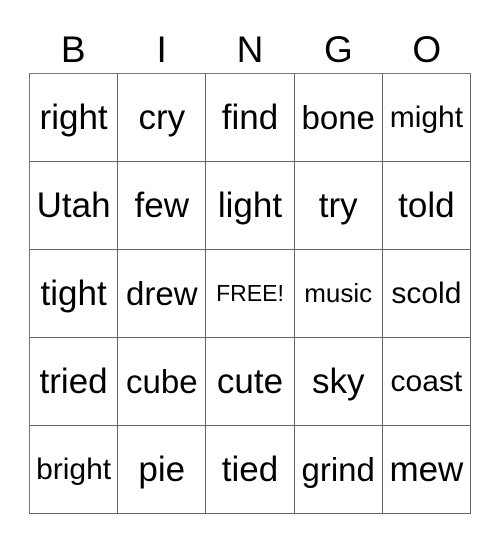 The height and width of the screenshot is (544, 500). I want to click on bingo-cell: bone, so click(338, 118).